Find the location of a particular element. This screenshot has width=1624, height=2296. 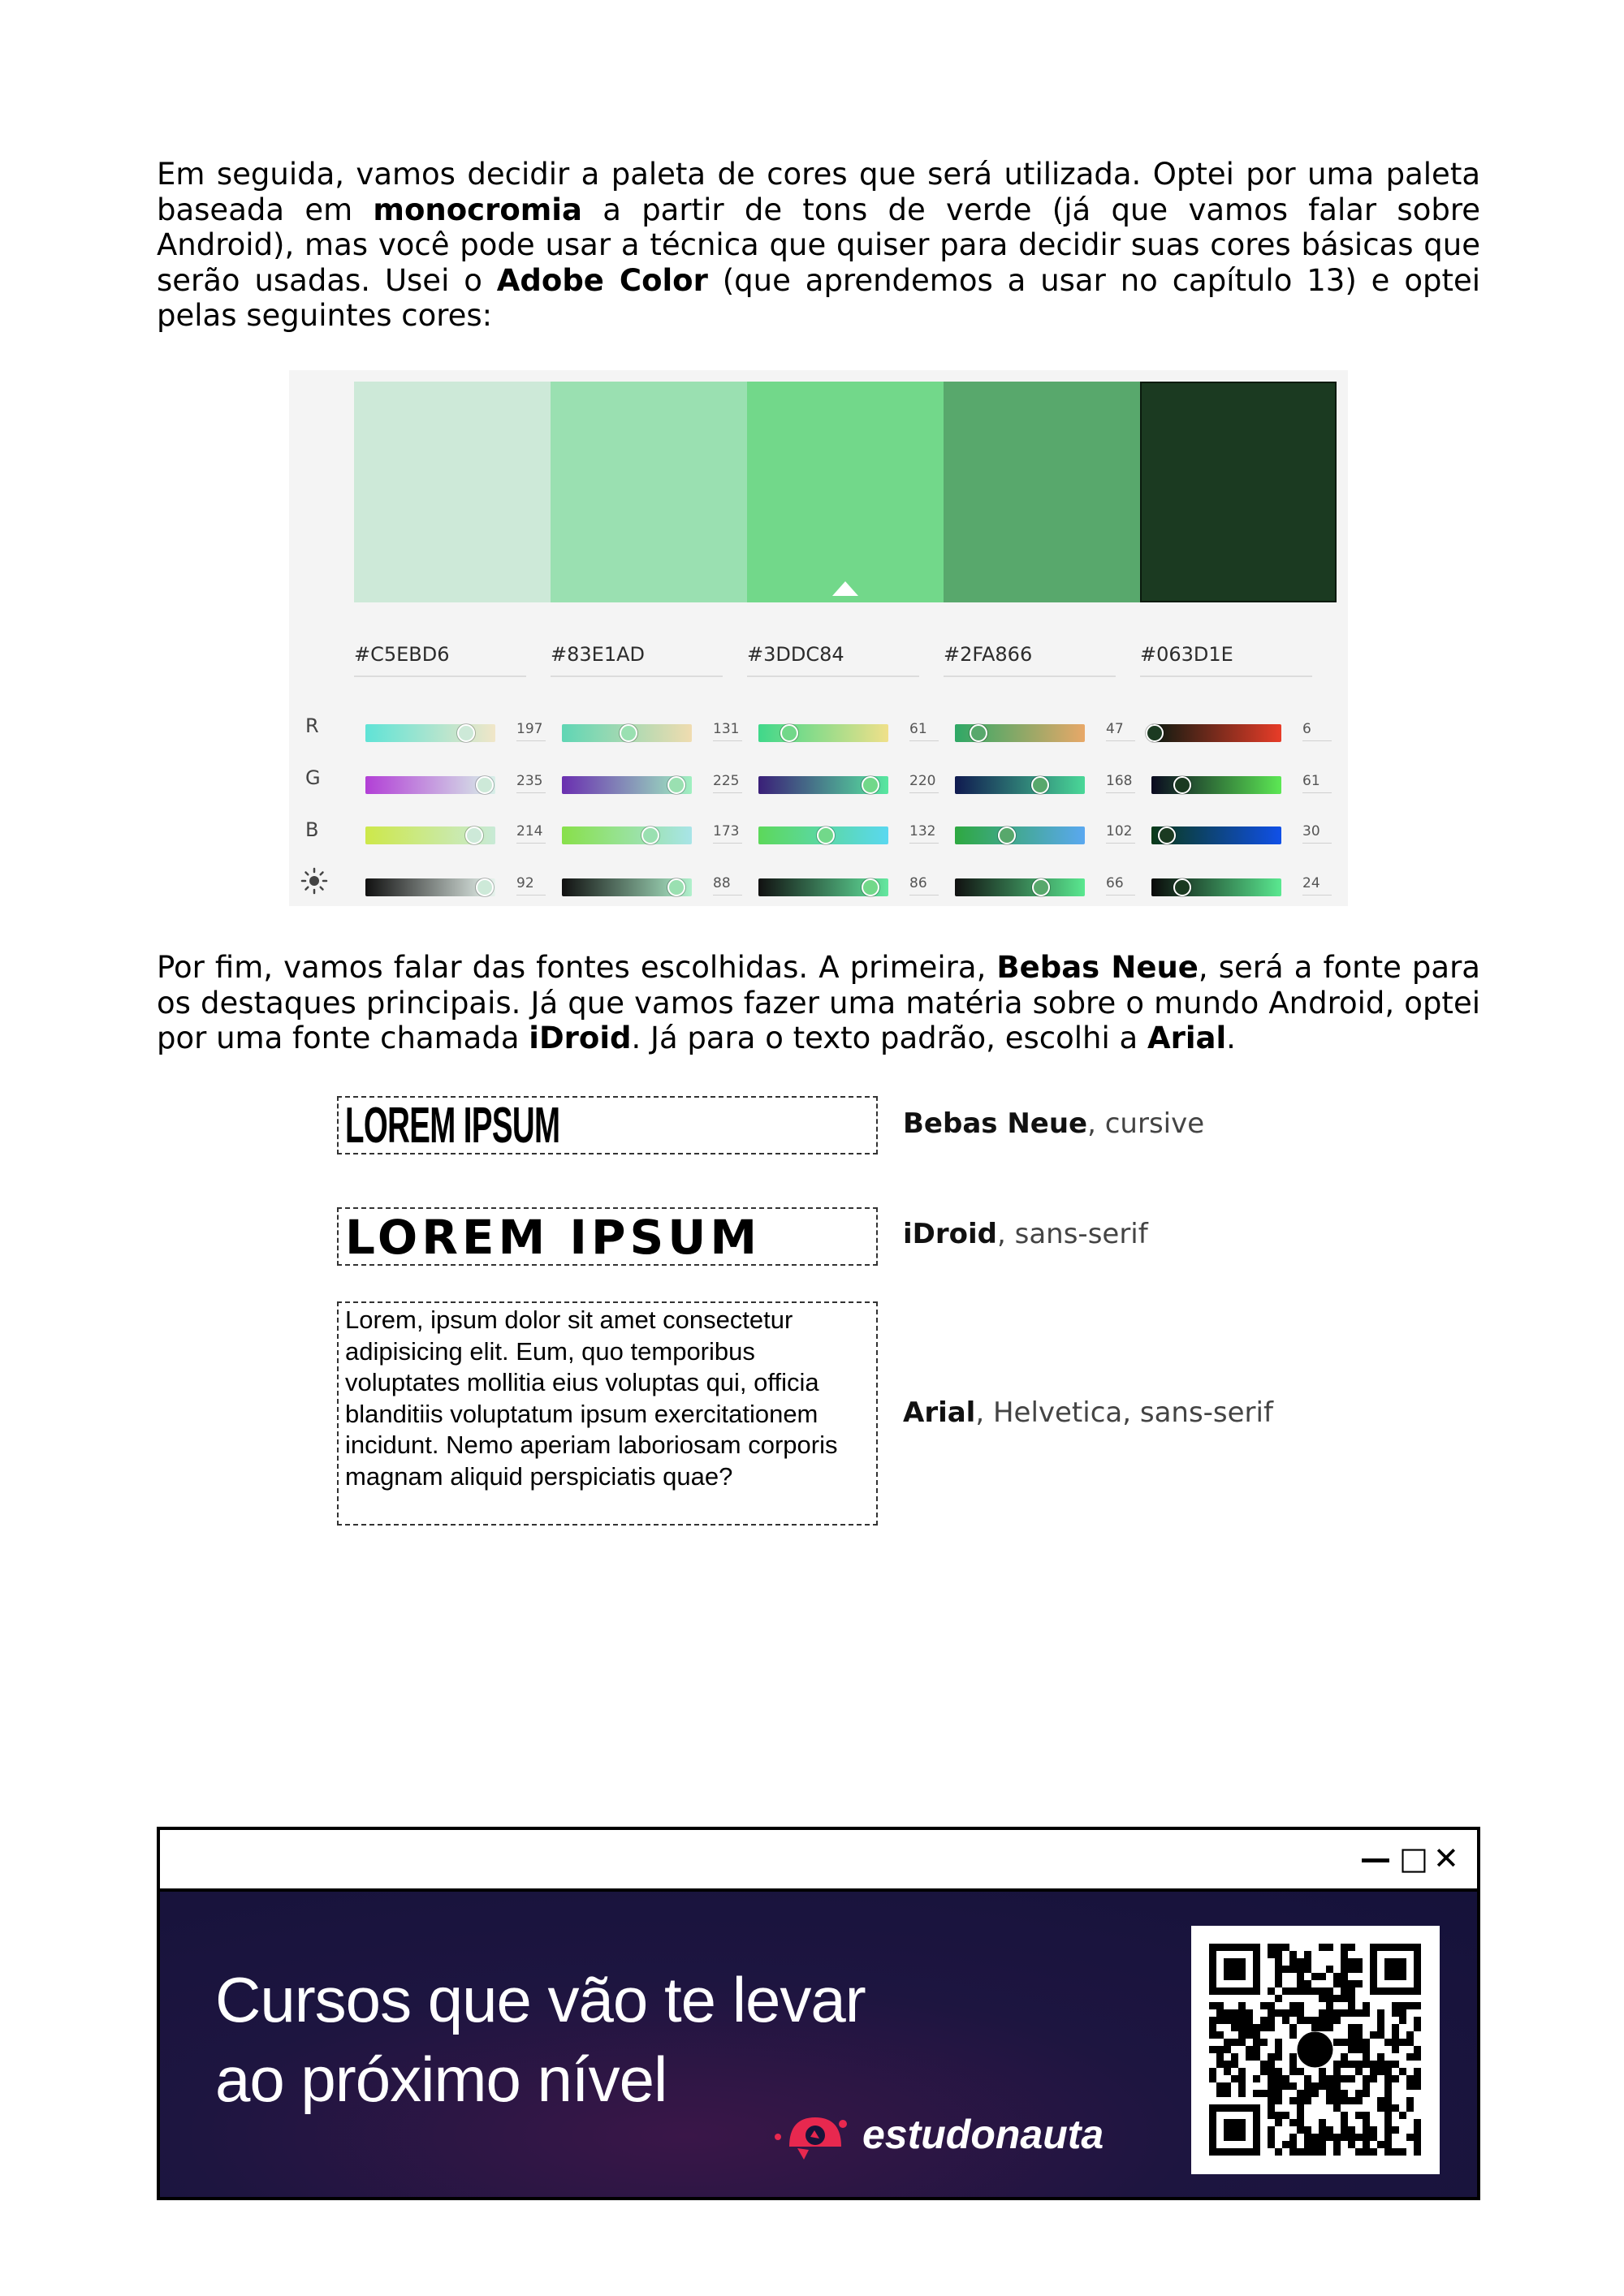

minimize-icon: — is located at coordinates (1375, 1859).